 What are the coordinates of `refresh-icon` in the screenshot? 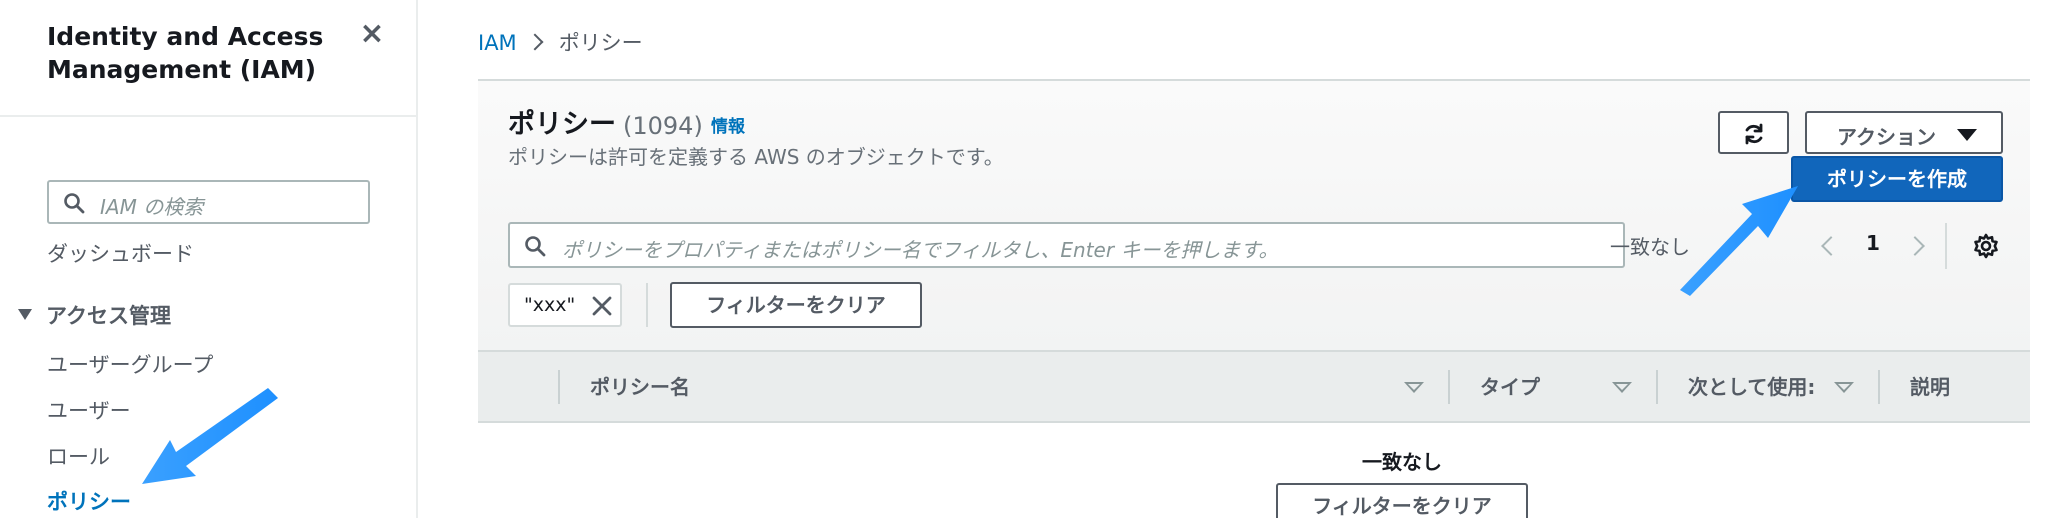 It's located at (1754, 134).